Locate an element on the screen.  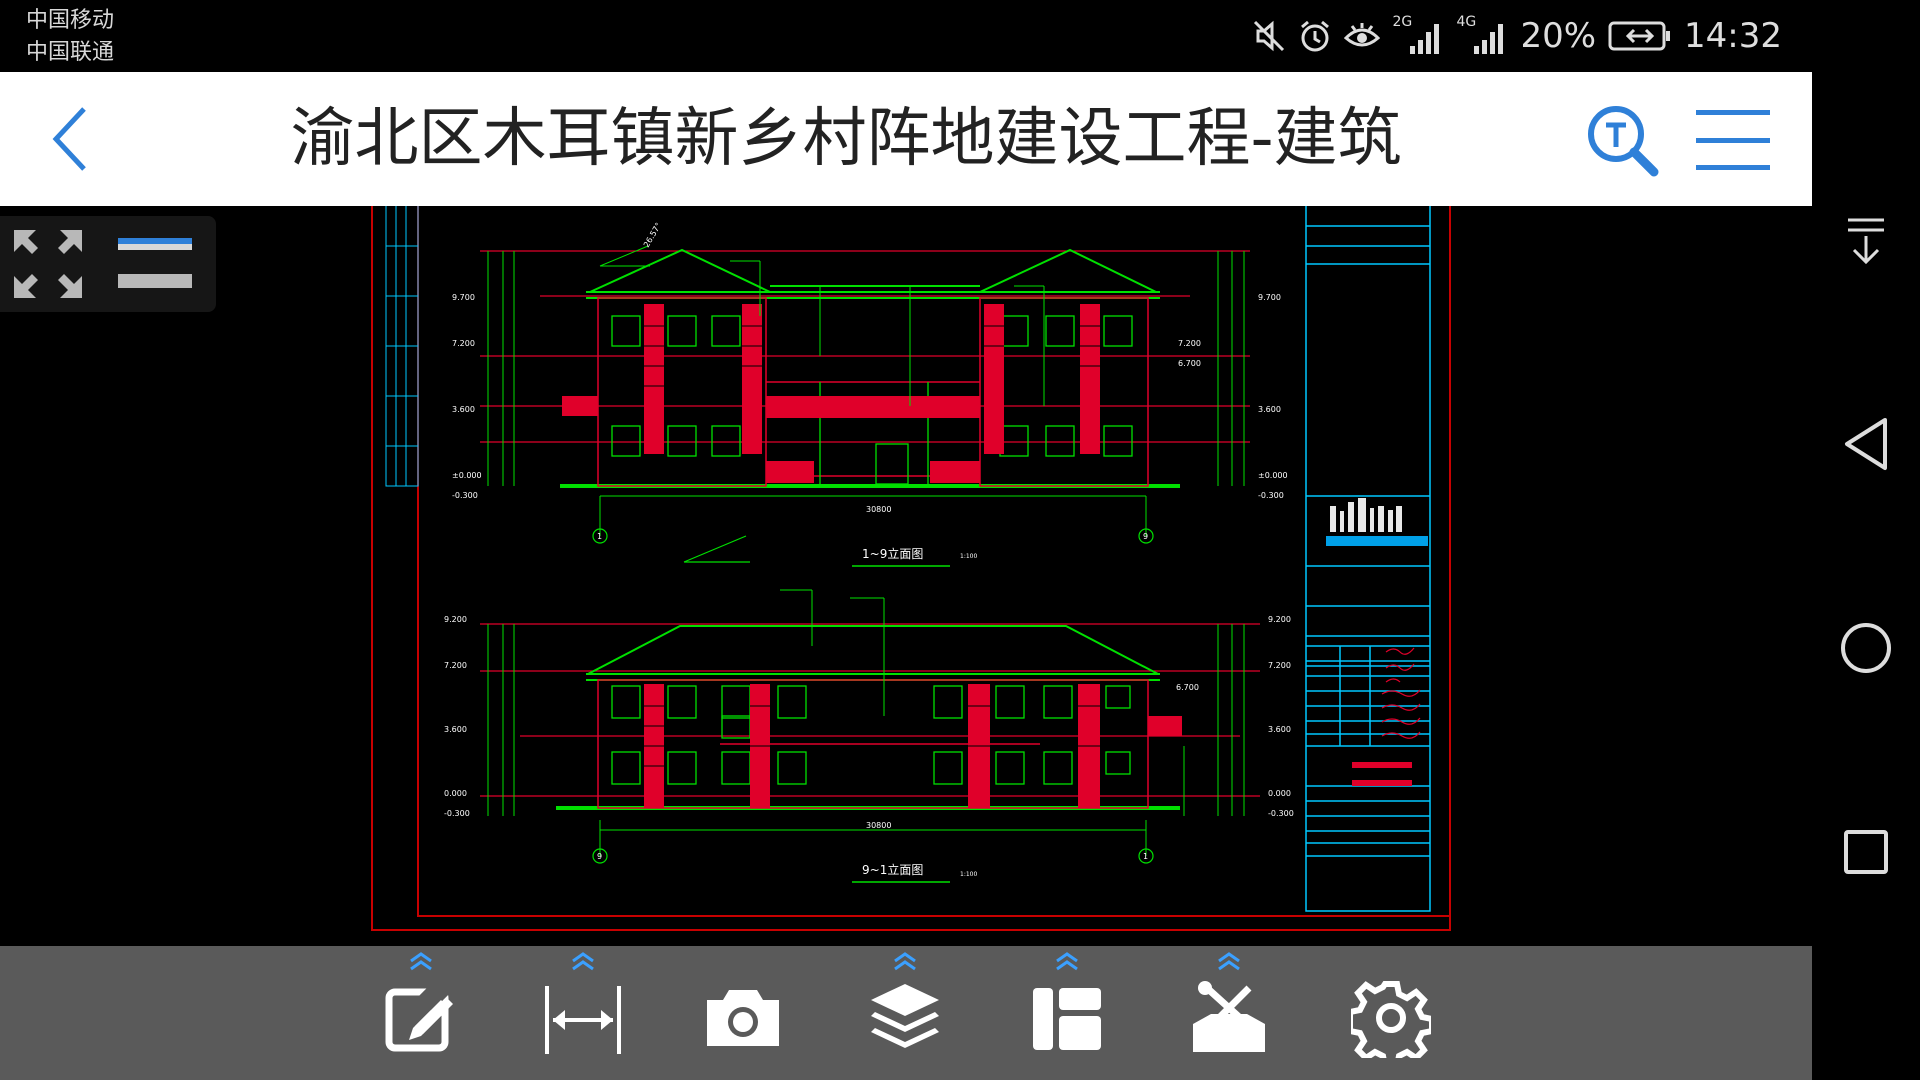
level-top-4: ±0.000 is located at coordinates (467, 475).